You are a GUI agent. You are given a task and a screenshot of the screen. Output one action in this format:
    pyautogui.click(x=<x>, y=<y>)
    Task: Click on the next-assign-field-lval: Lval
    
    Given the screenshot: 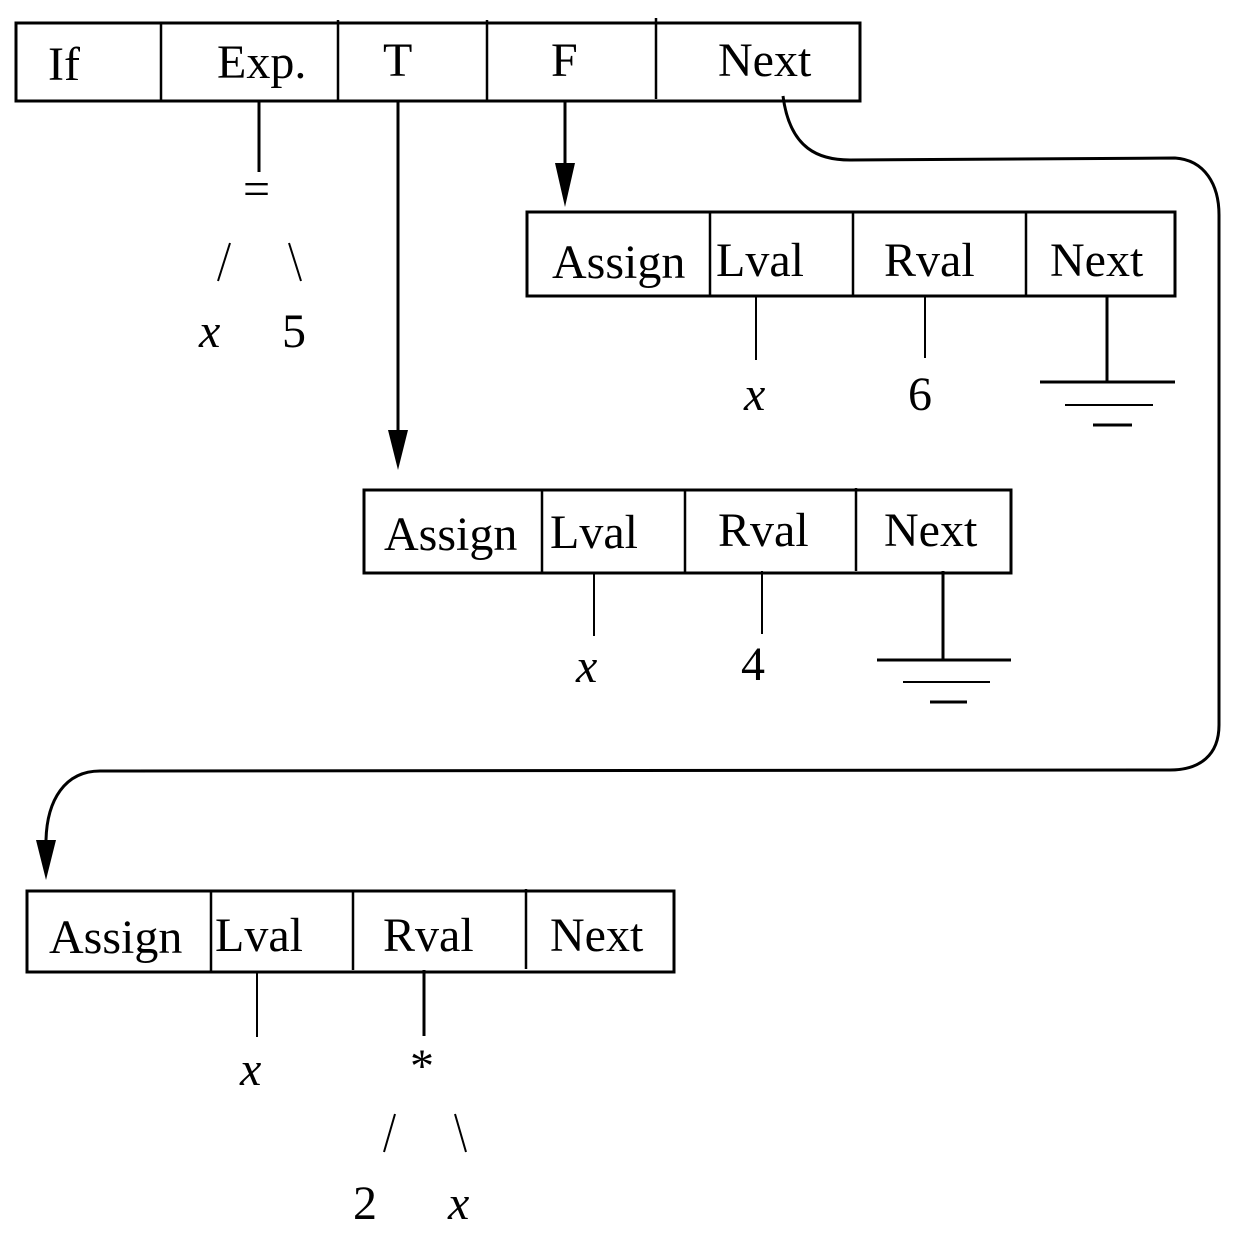 What is the action you would take?
    pyautogui.click(x=259, y=935)
    